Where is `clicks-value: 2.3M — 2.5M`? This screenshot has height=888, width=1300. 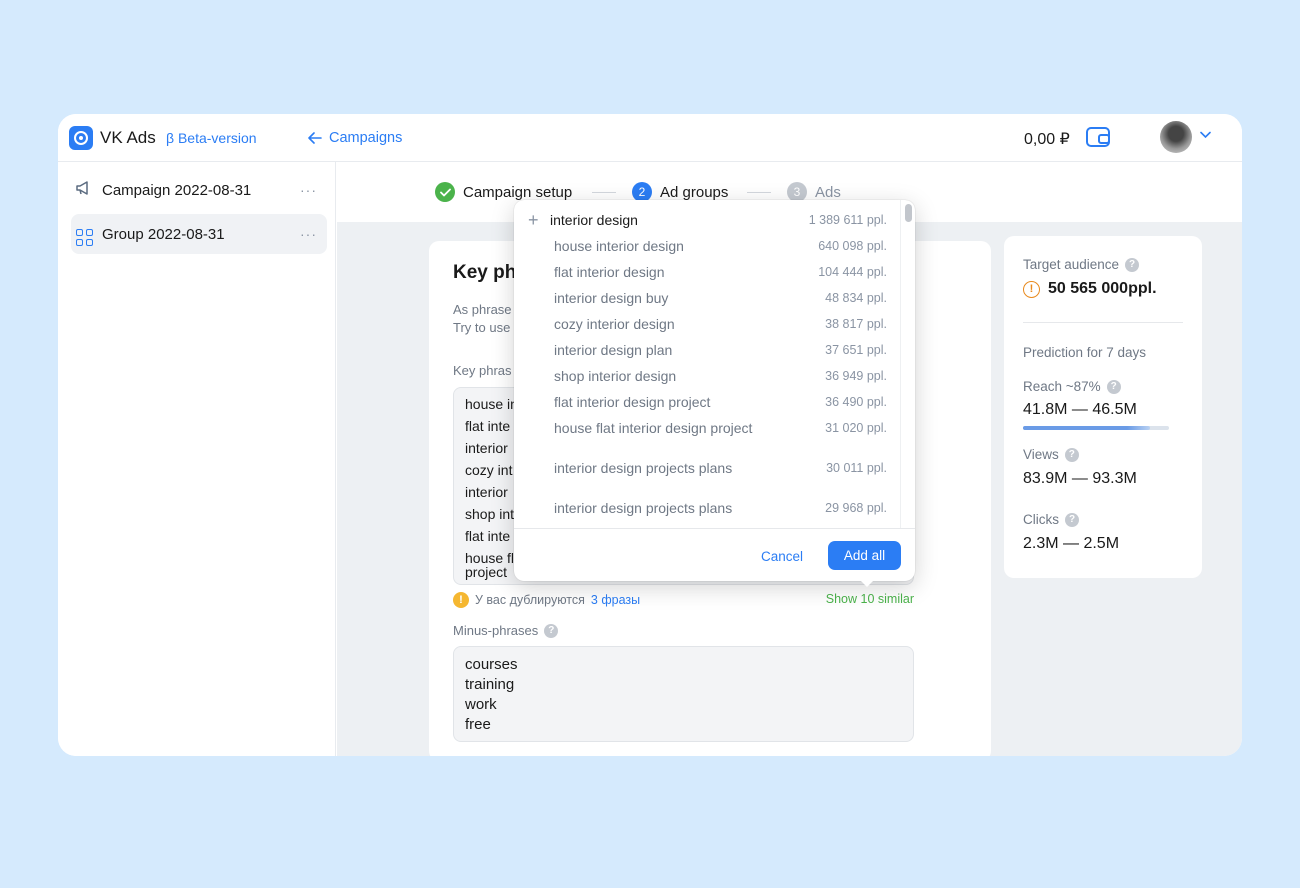 clicks-value: 2.3M — 2.5M is located at coordinates (1071, 543).